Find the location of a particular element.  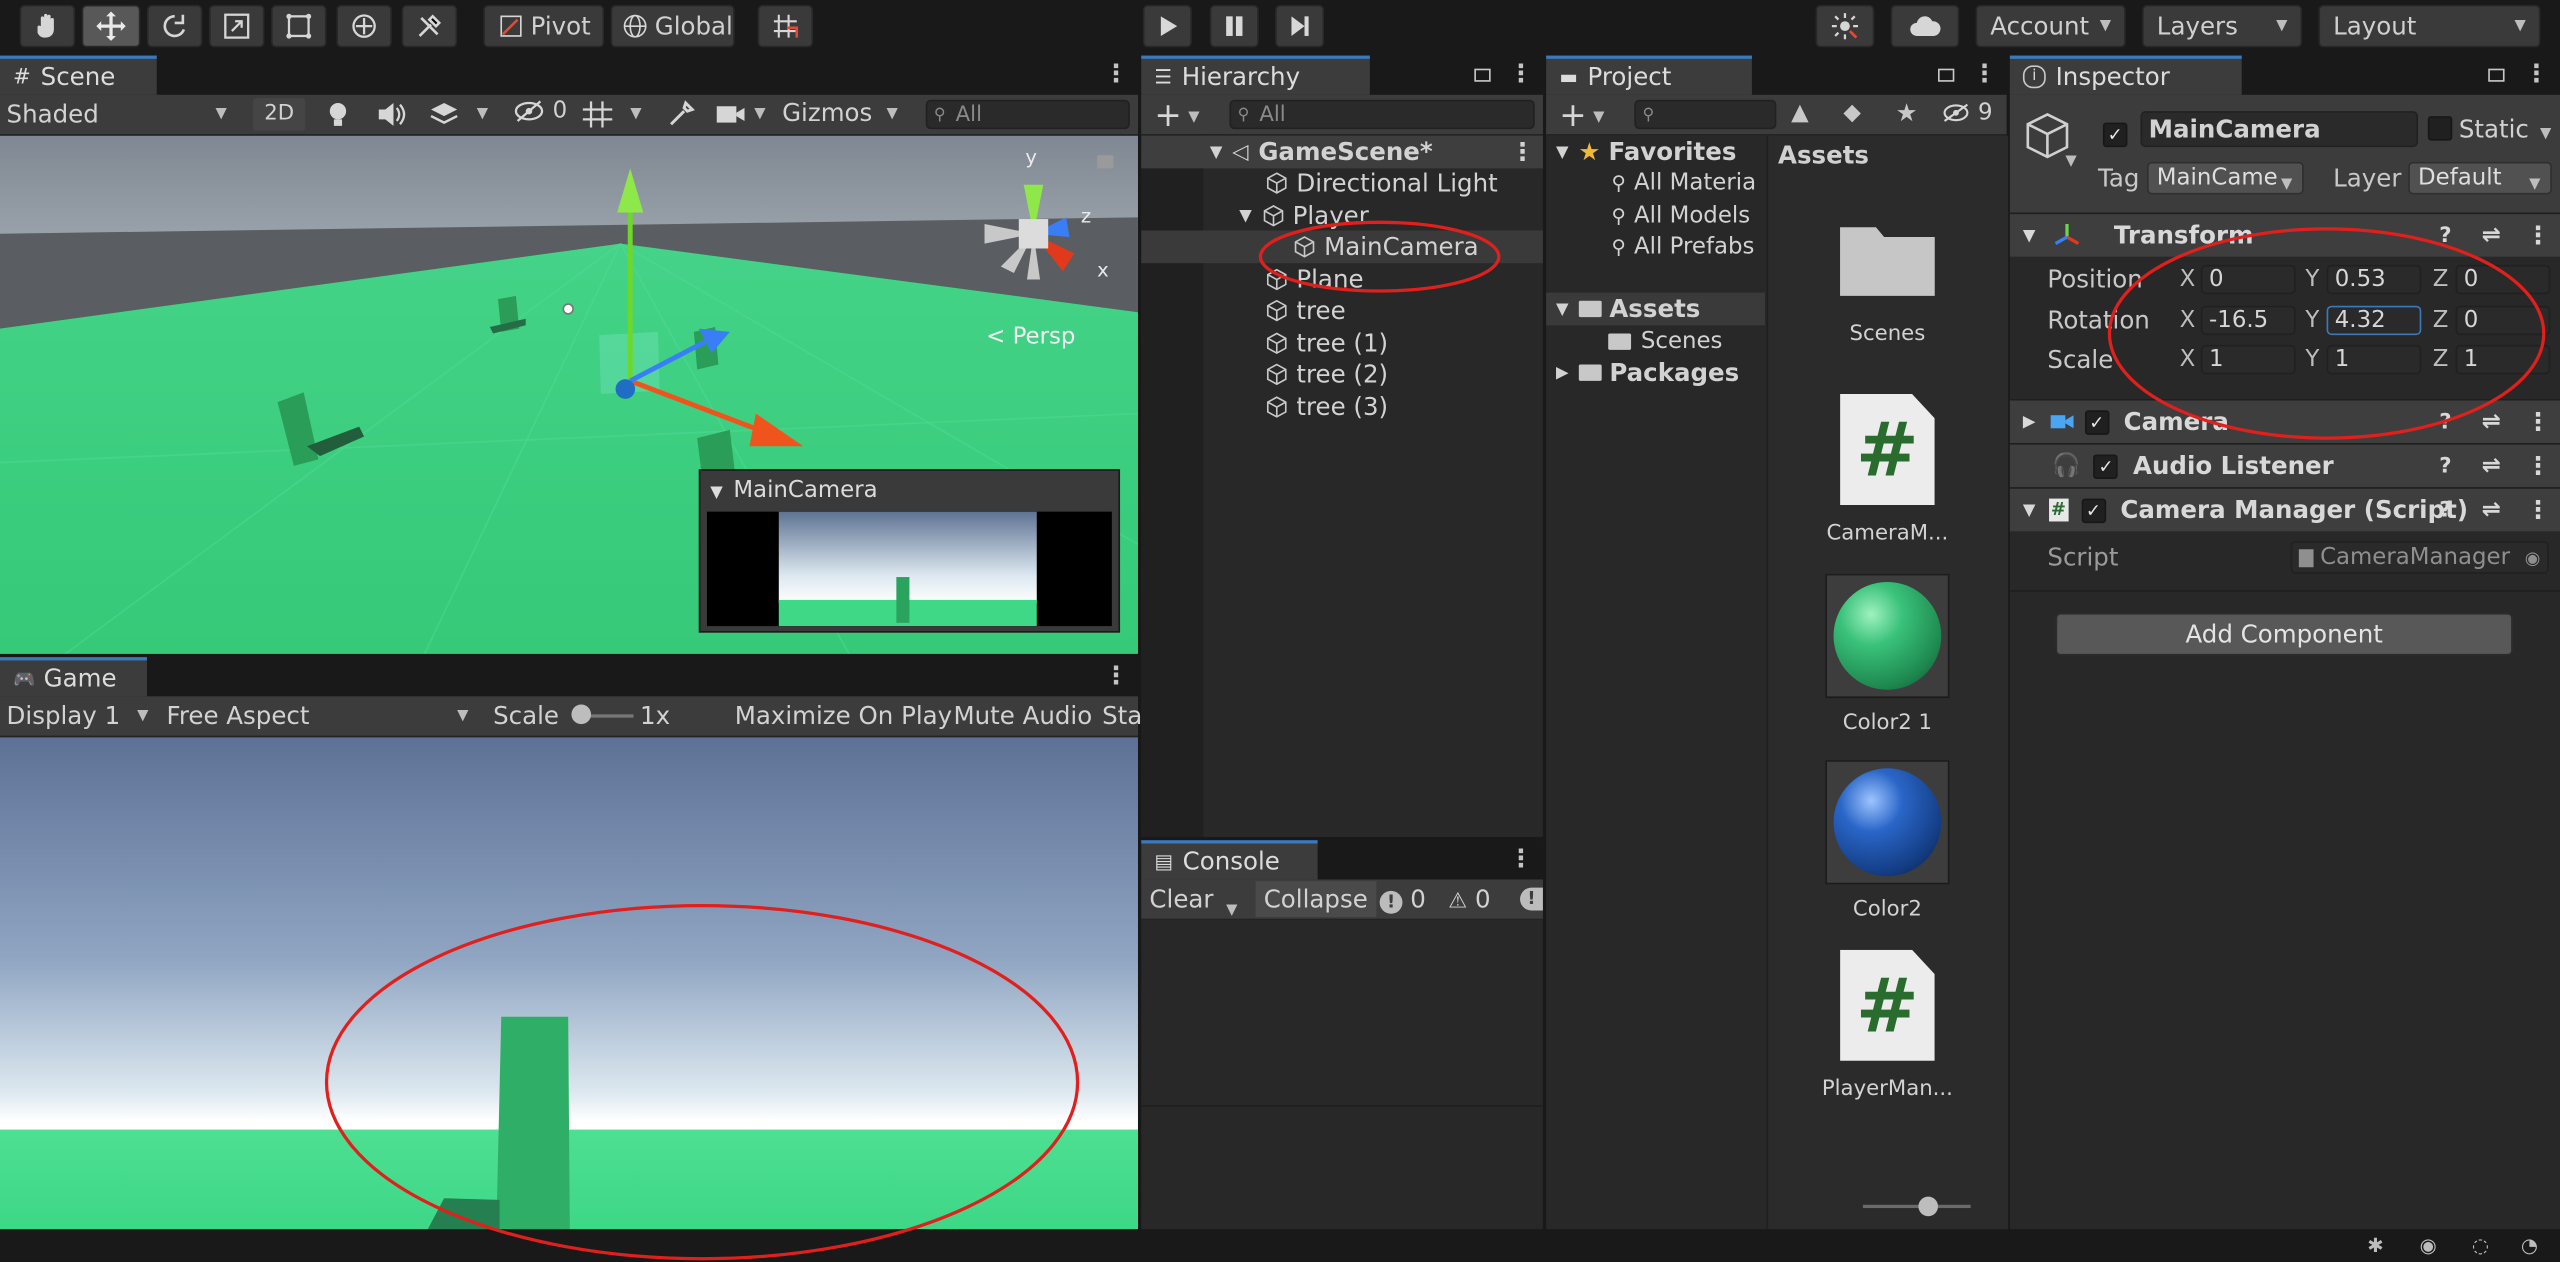

custom-tool-button is located at coordinates (429, 26).